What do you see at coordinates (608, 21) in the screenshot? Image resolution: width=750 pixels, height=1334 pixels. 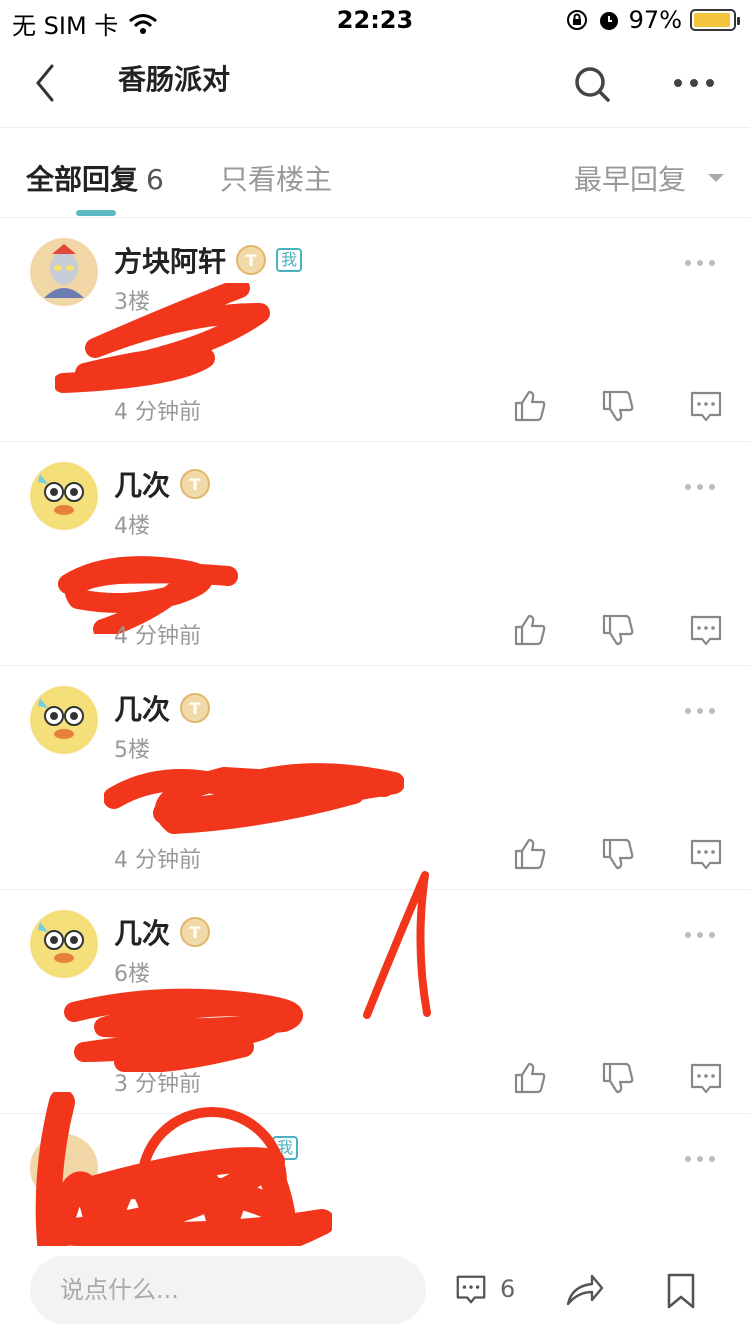 I see `alarm-icon` at bounding box center [608, 21].